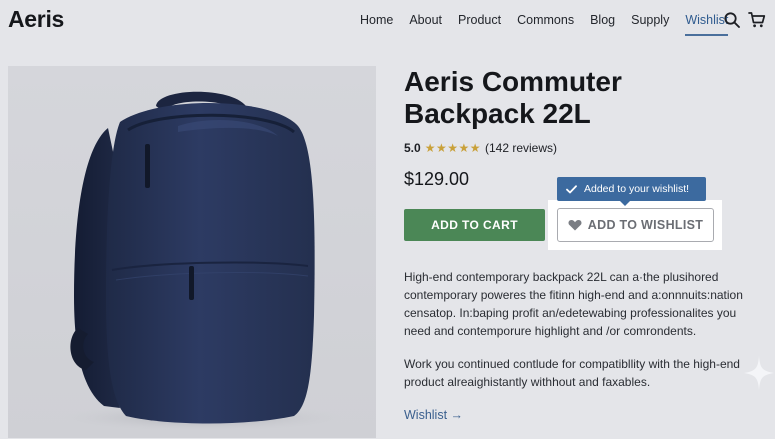 The height and width of the screenshot is (439, 775). I want to click on star-rating-icon: ★★★★★, so click(452, 148).